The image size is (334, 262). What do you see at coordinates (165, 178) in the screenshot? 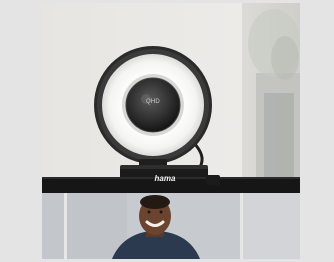
I see `brand-logo: hama` at bounding box center [165, 178].